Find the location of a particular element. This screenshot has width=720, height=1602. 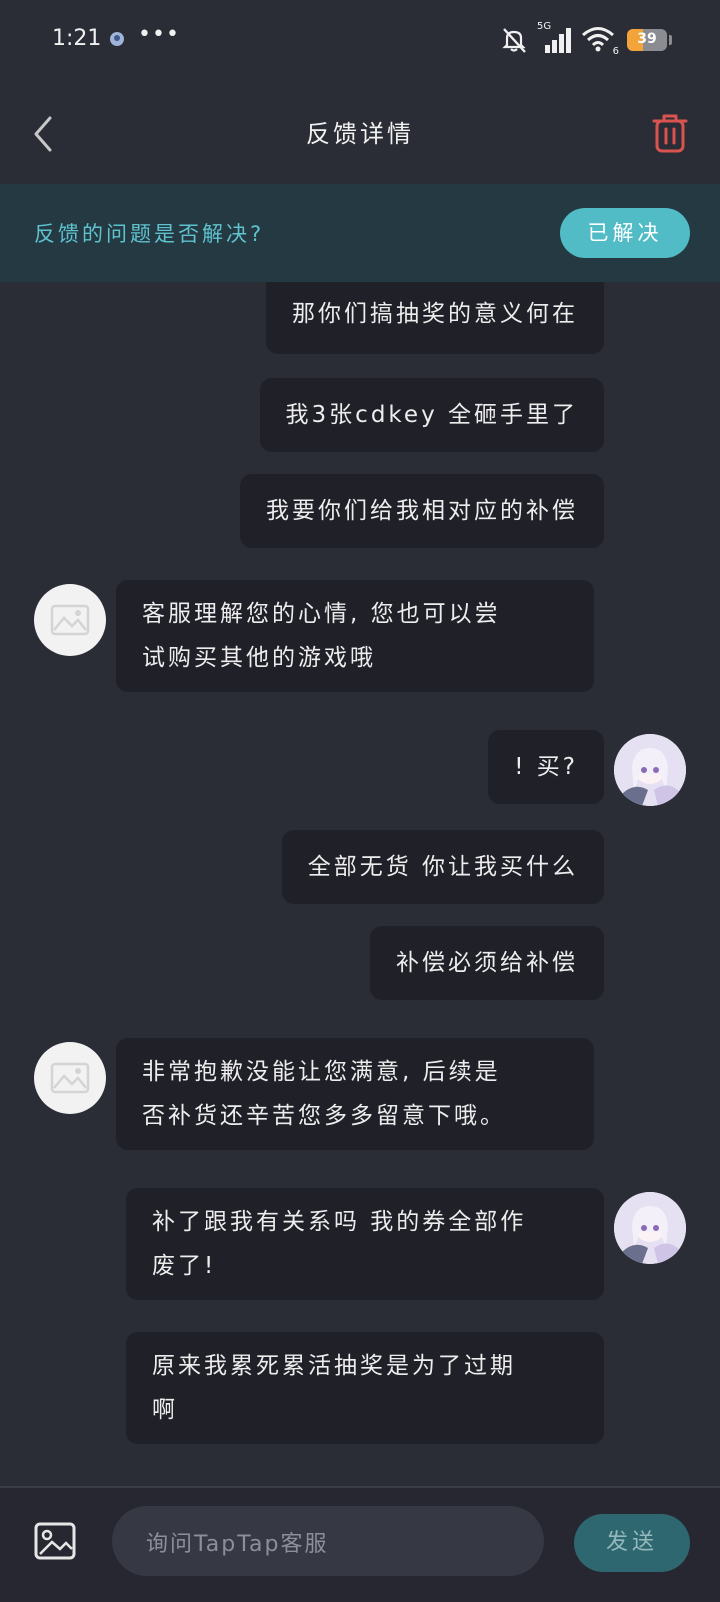

message-input-placeholder: 询问TapTap客服 is located at coordinates (237, 1544).